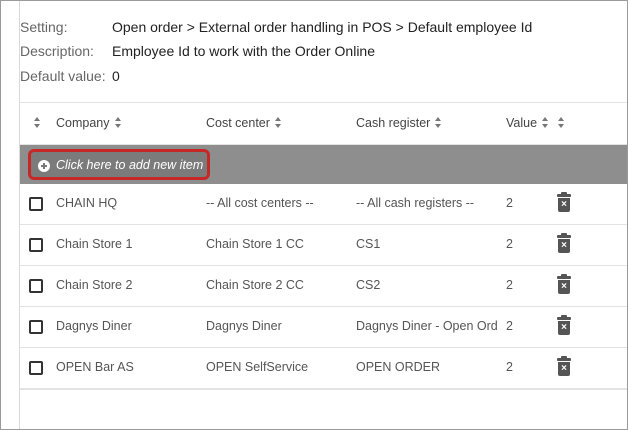  Describe the element at coordinates (94, 244) in the screenshot. I see `cell-company: Chain Store 1` at that location.